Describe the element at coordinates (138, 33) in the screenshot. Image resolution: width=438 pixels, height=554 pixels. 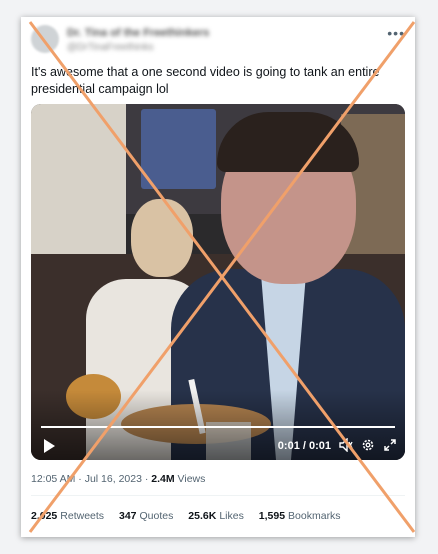
I see `author-name: Dr. Tina of the Freethinkers` at that location.